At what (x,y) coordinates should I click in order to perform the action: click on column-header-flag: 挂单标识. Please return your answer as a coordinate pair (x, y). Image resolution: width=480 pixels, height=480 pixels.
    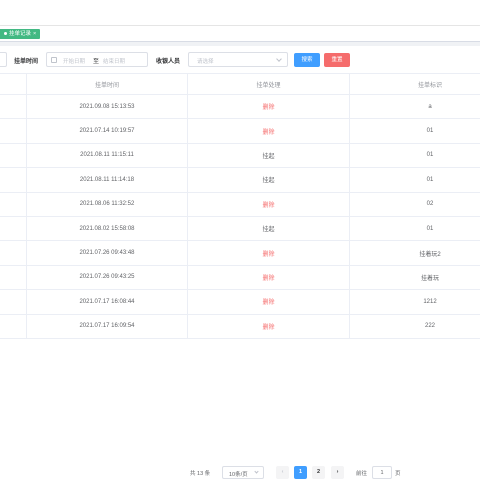
    Looking at the image, I should click on (429, 85).